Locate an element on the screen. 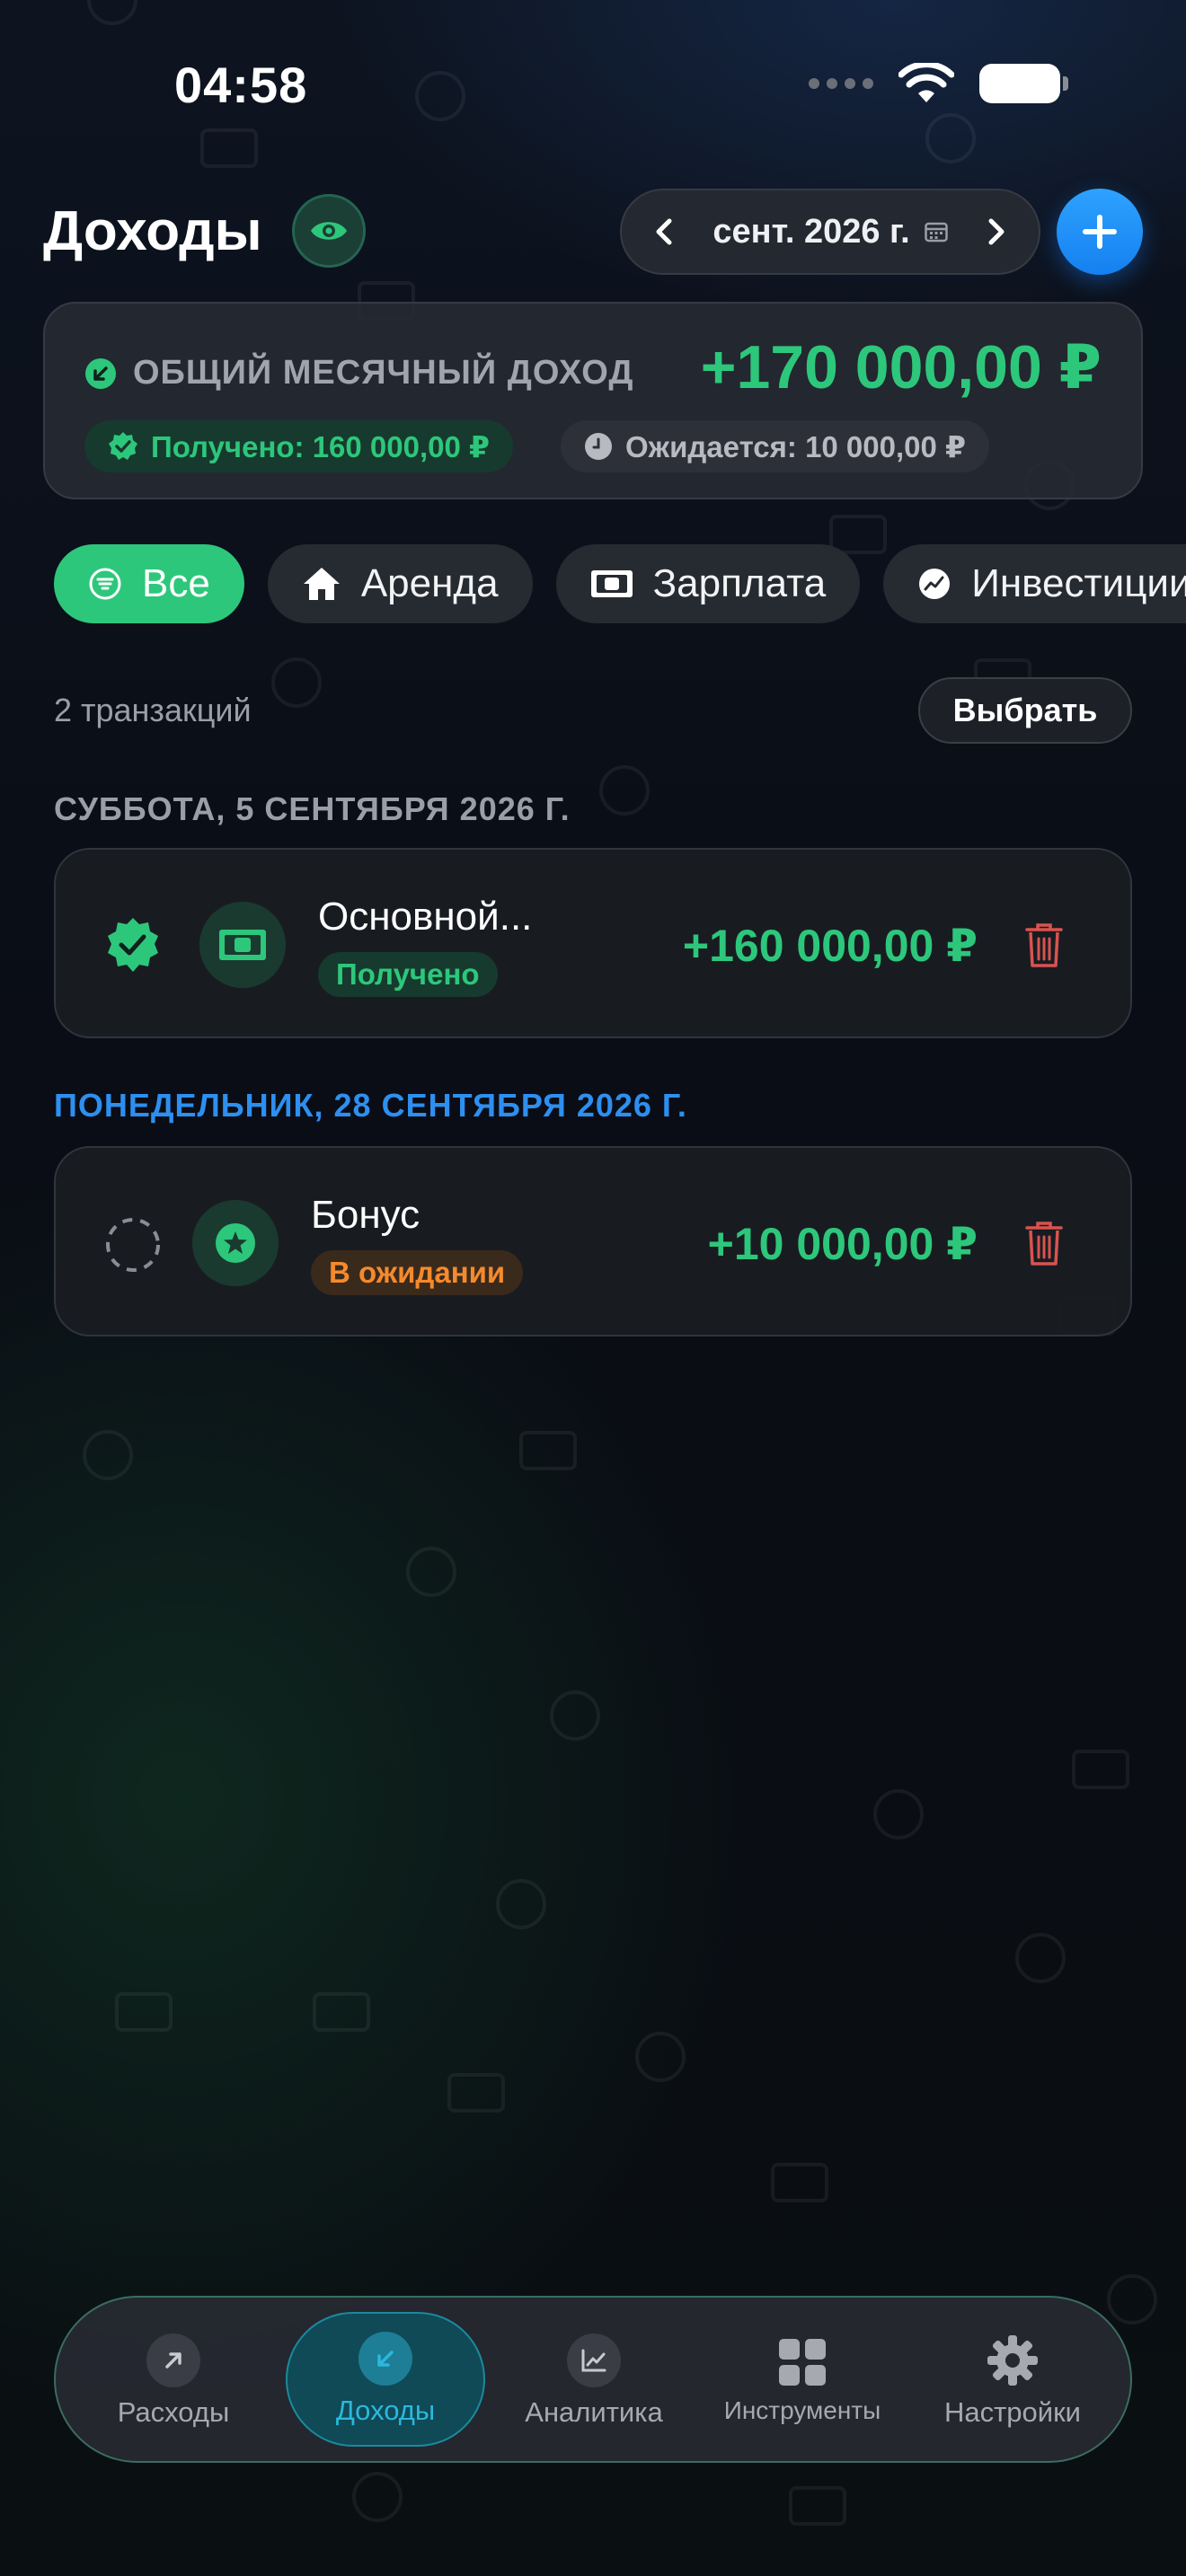 The height and width of the screenshot is (2576, 1186). received-chip: Получено: 160 000,00 ₽ is located at coordinates (298, 446).